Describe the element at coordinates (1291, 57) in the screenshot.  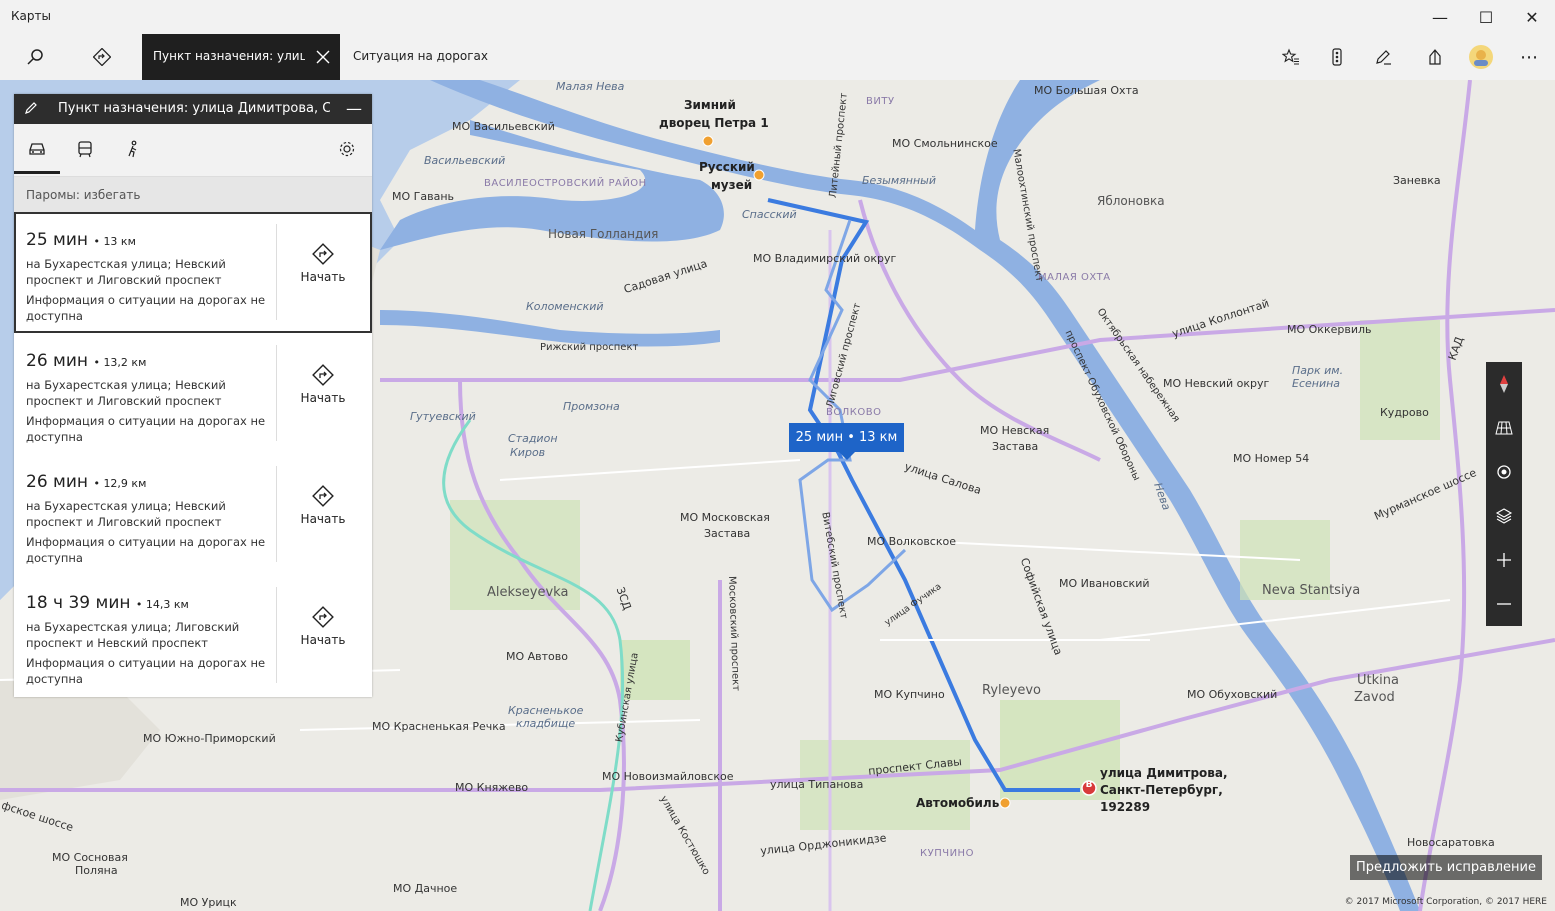
I see `favorites-icon` at that location.